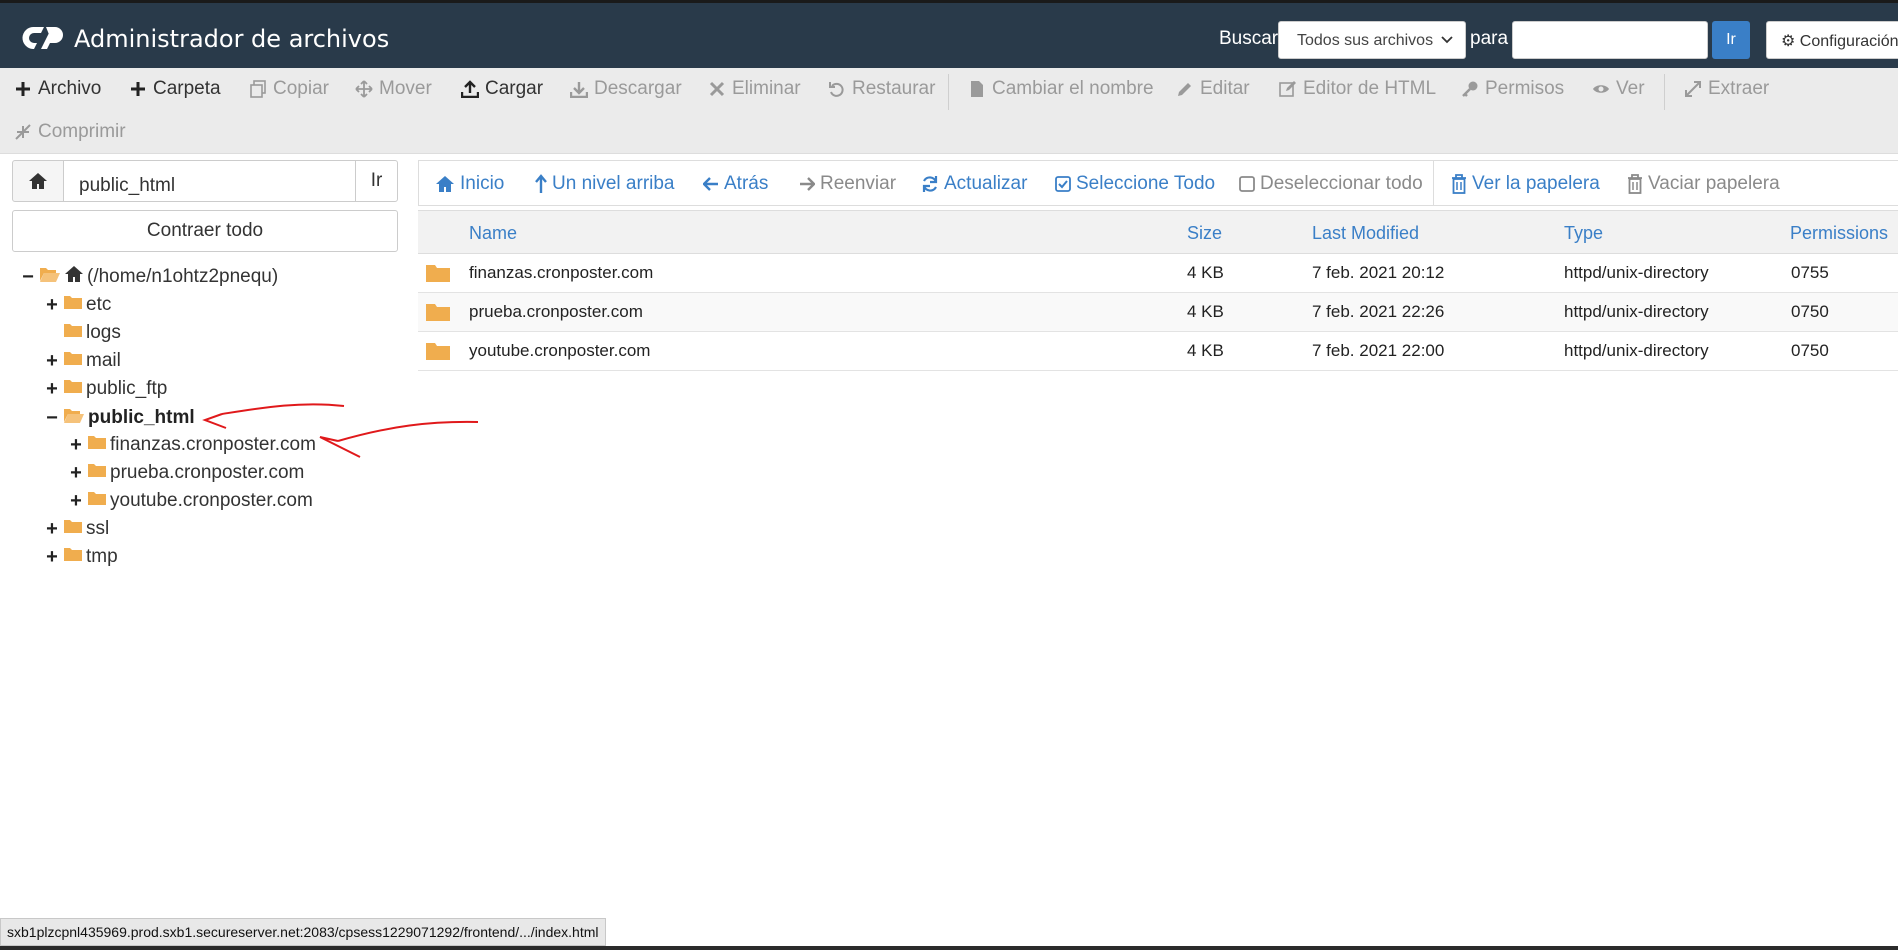  I want to click on column-type: Type, so click(1583, 233).